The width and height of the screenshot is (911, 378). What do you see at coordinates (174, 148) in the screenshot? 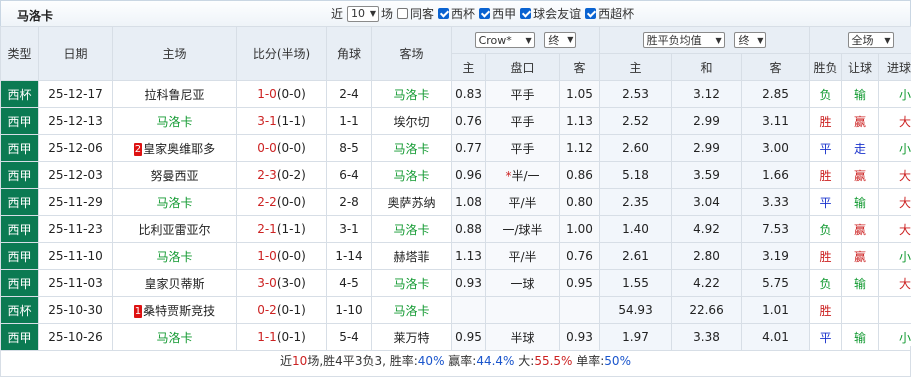
I see `home-team: 2 皇家奥维耶多` at bounding box center [174, 148].